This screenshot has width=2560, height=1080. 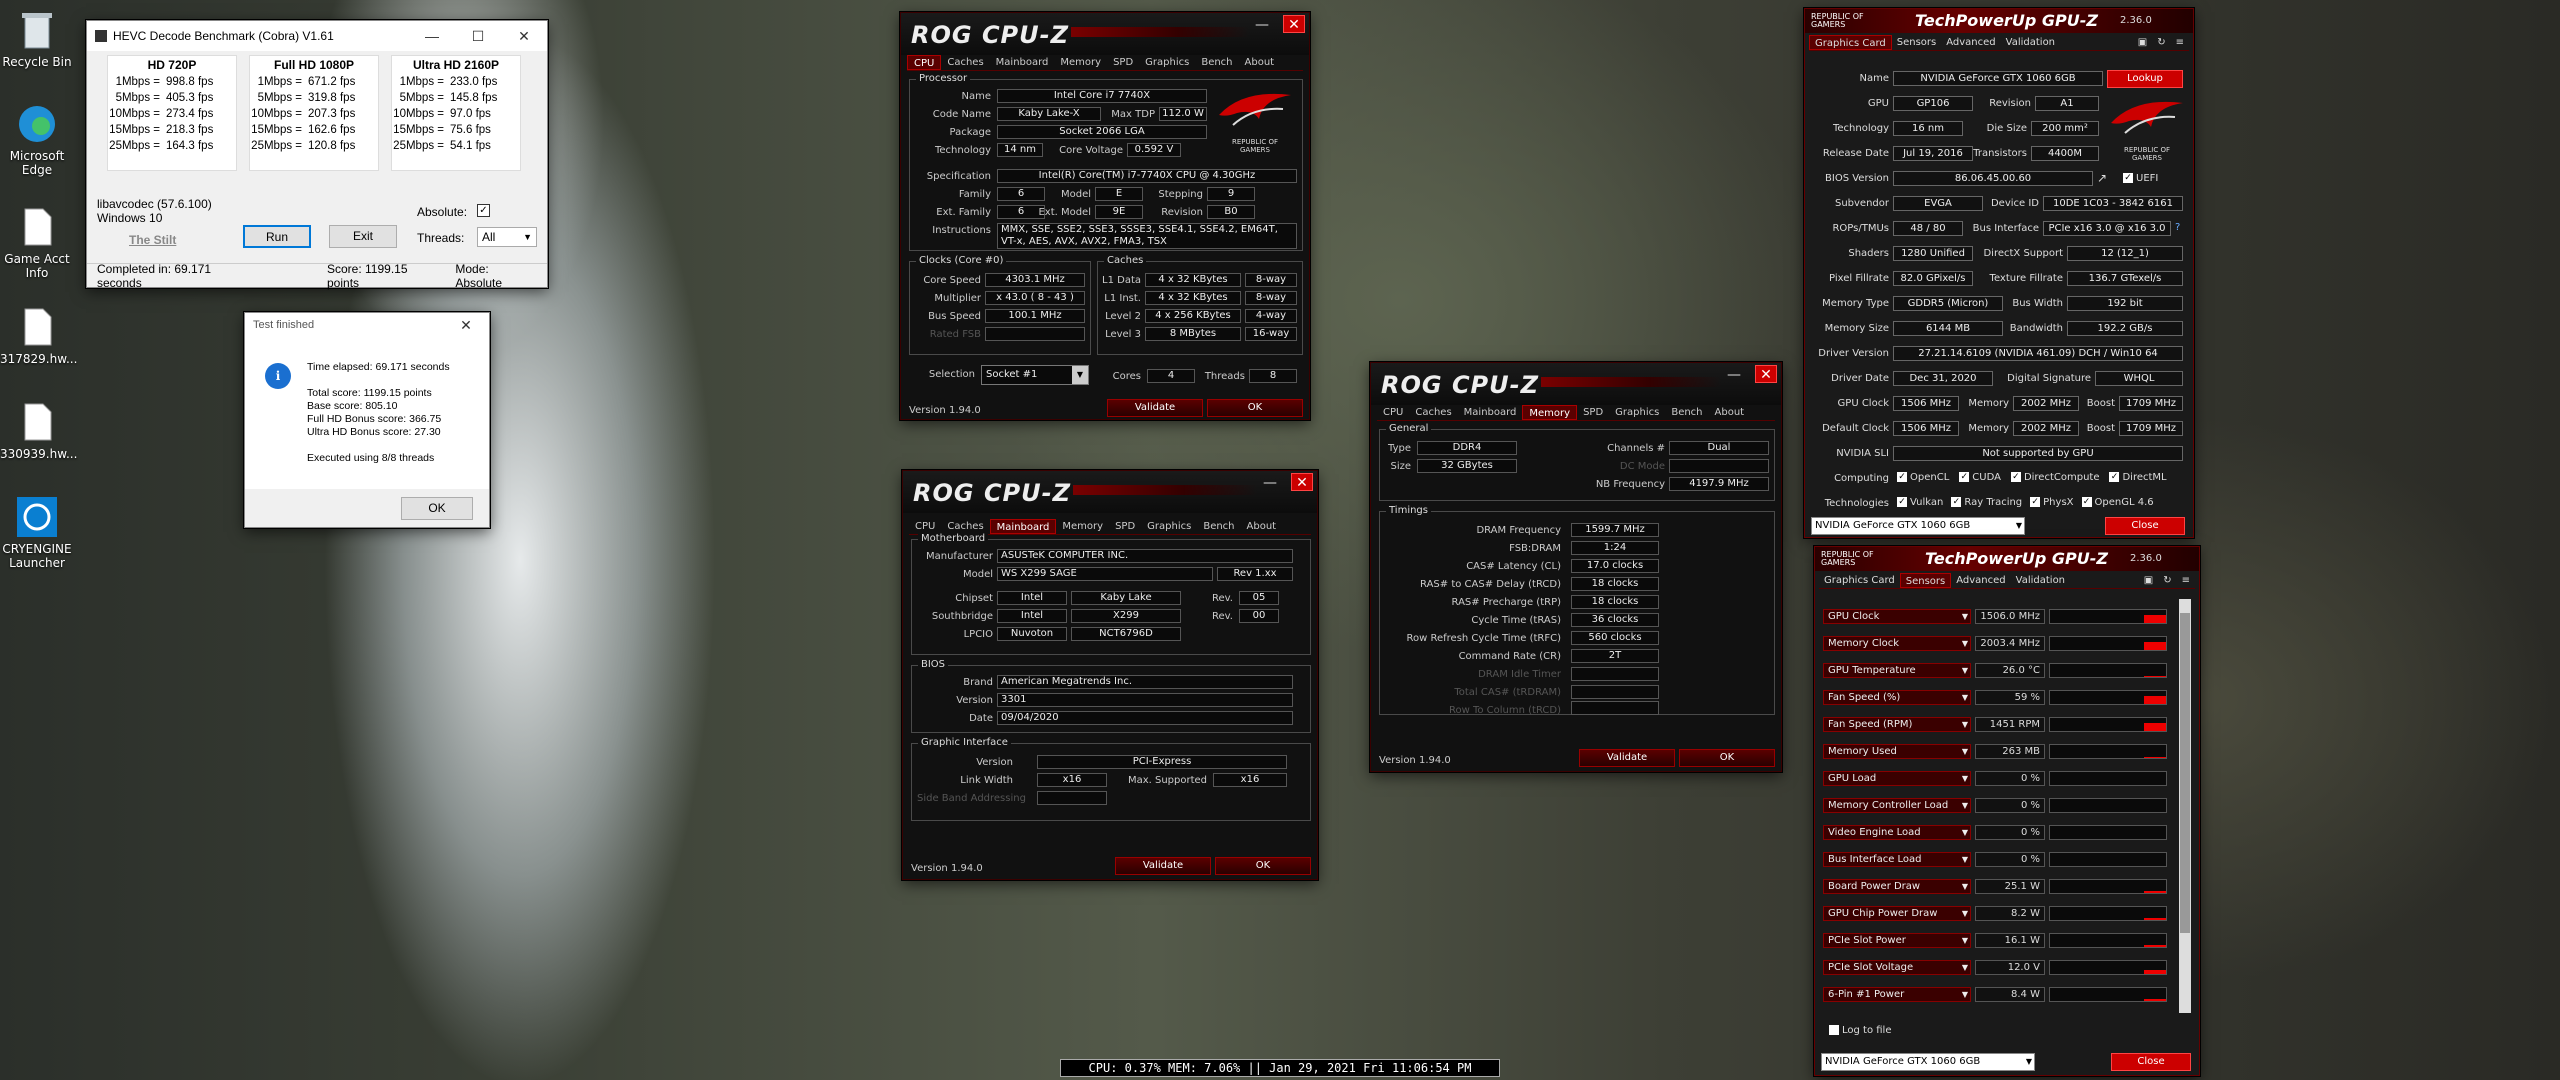 I want to click on help-icon: ?, so click(x=2177, y=227).